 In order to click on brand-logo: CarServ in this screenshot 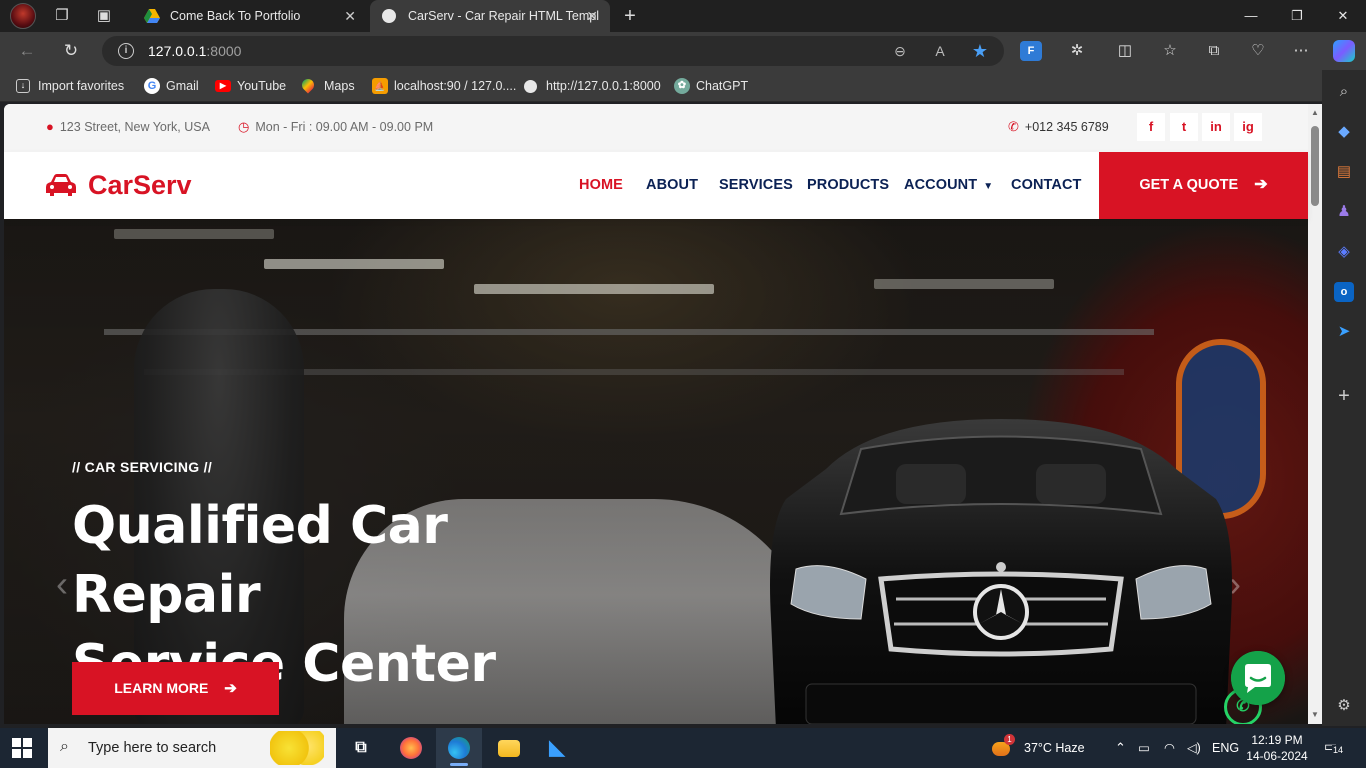, I will do `click(119, 185)`.